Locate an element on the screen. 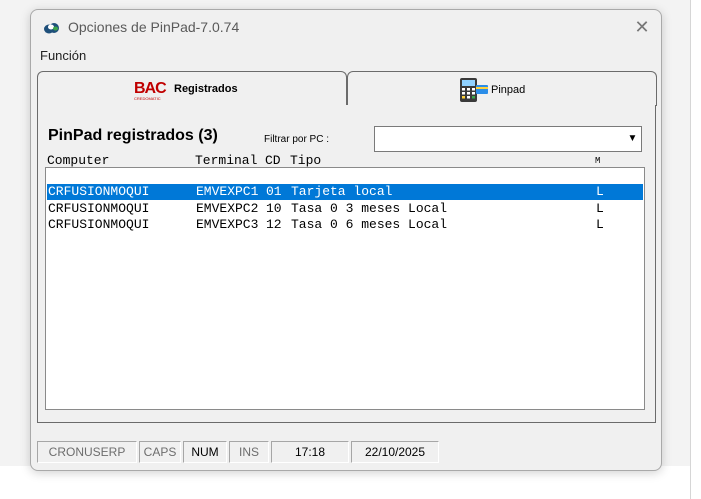 This screenshot has height=499, width=701. row-cd: 10 is located at coordinates (274, 208).